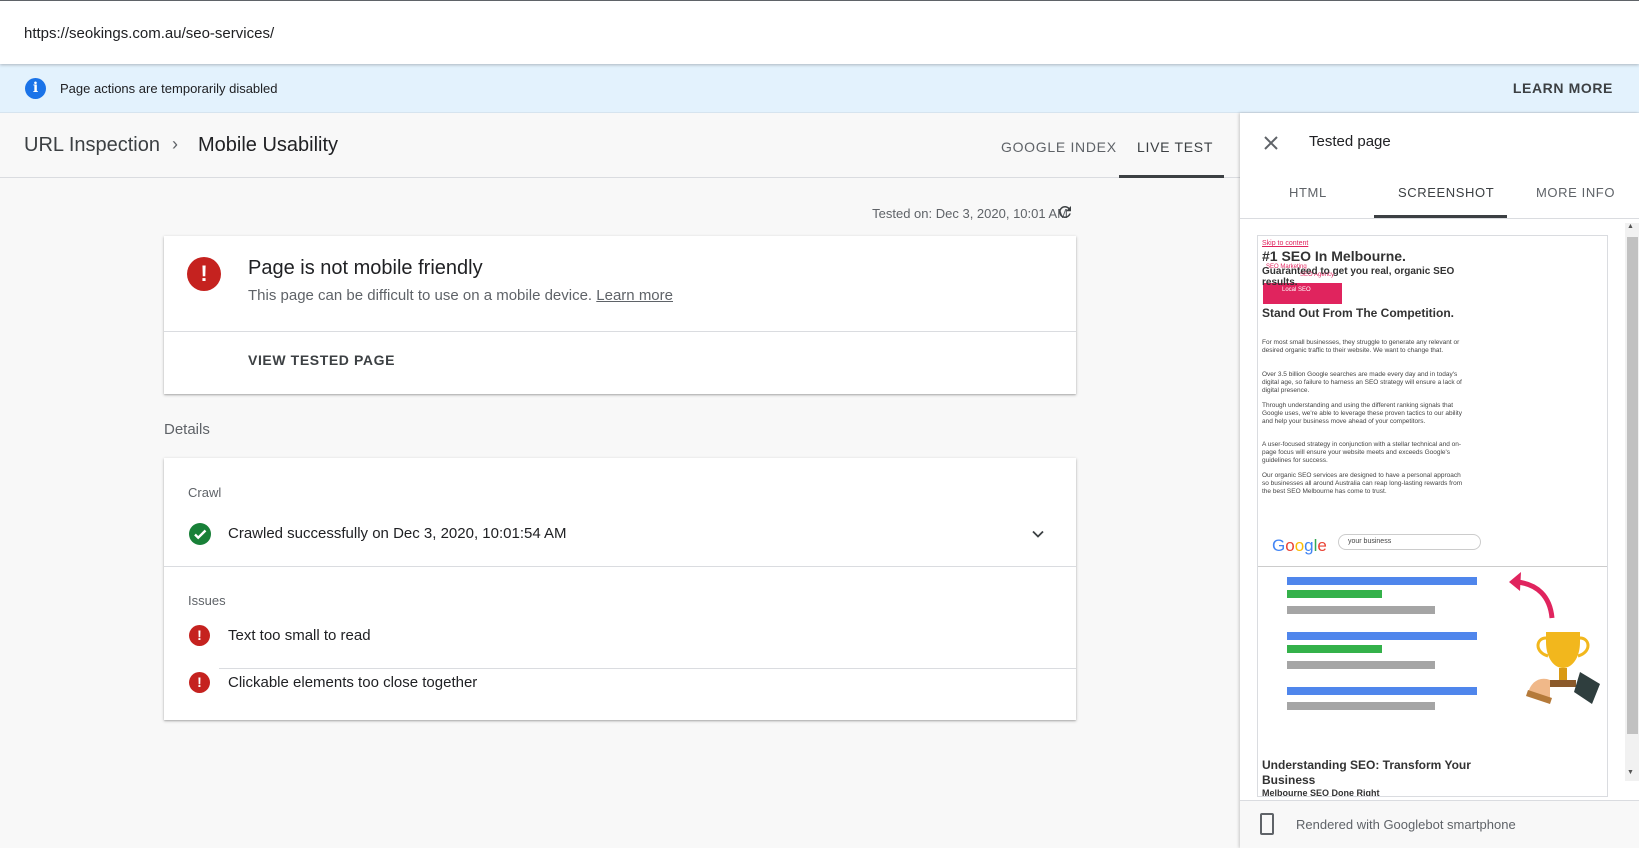 This screenshot has height=848, width=1639. What do you see at coordinates (1038, 534) in the screenshot?
I see `chevron-down-icon` at bounding box center [1038, 534].